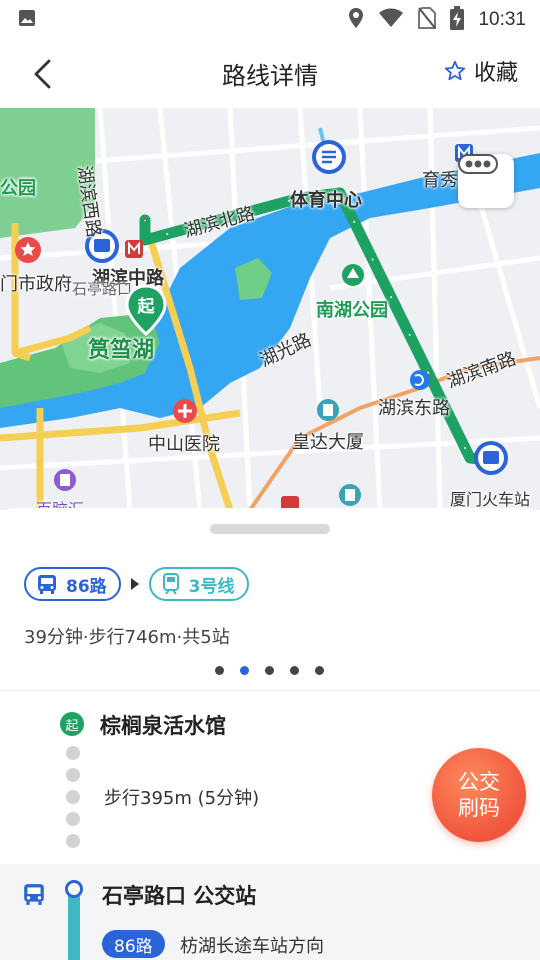  Describe the element at coordinates (457, 20) in the screenshot. I see `battery-charging-icon` at that location.